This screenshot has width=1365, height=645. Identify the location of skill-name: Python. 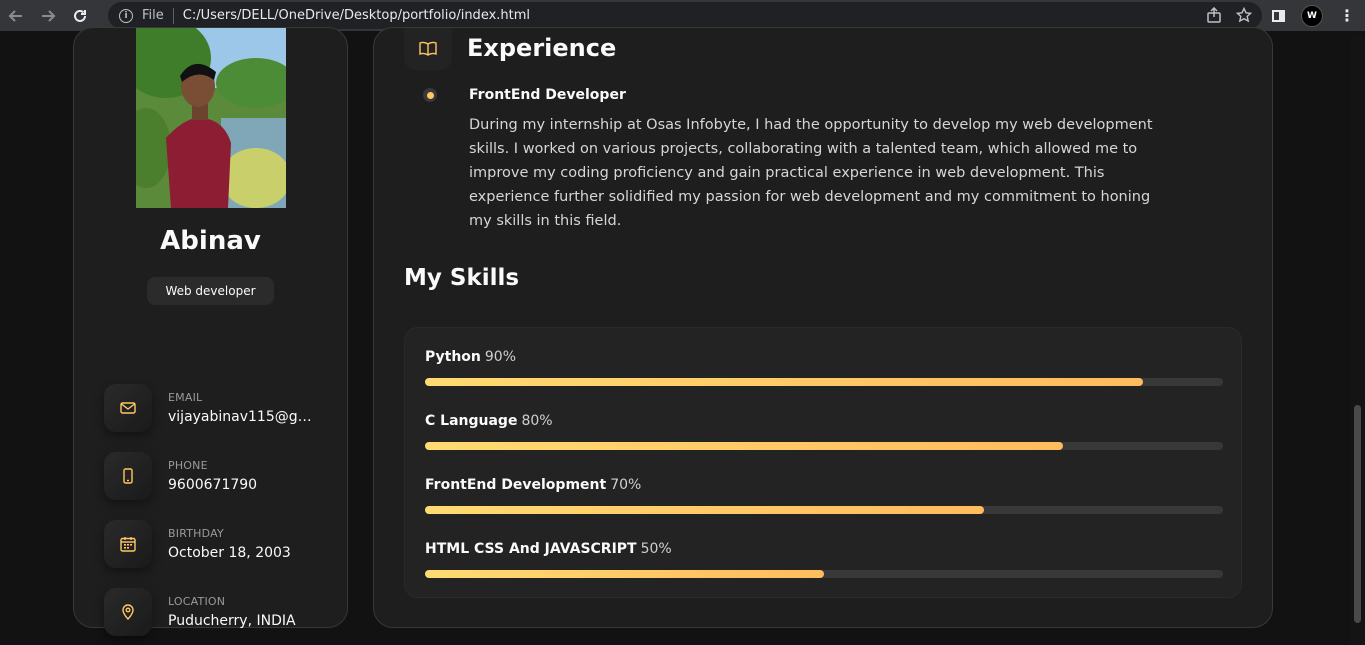
(453, 357).